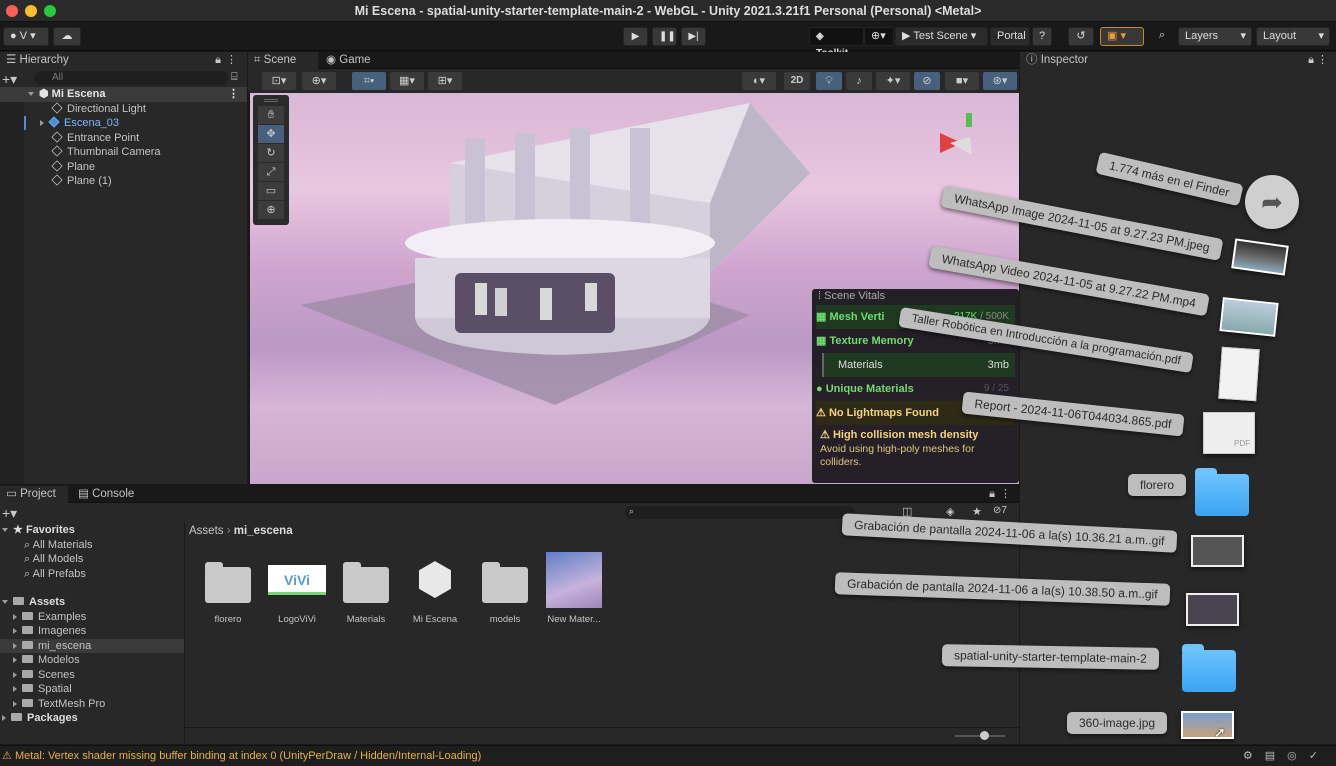 This screenshot has height=766, width=1336. Describe the element at coordinates (369, 81) in the screenshot. I see `grid-snap-dropdown: ⌗▾` at that location.